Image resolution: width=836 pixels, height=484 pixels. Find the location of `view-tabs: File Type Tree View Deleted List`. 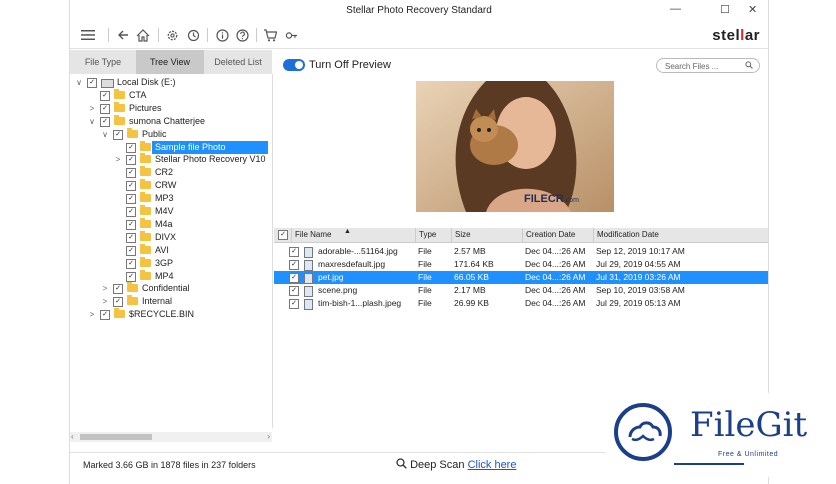

view-tabs: File Type Tree View Deleted List is located at coordinates (171, 62).